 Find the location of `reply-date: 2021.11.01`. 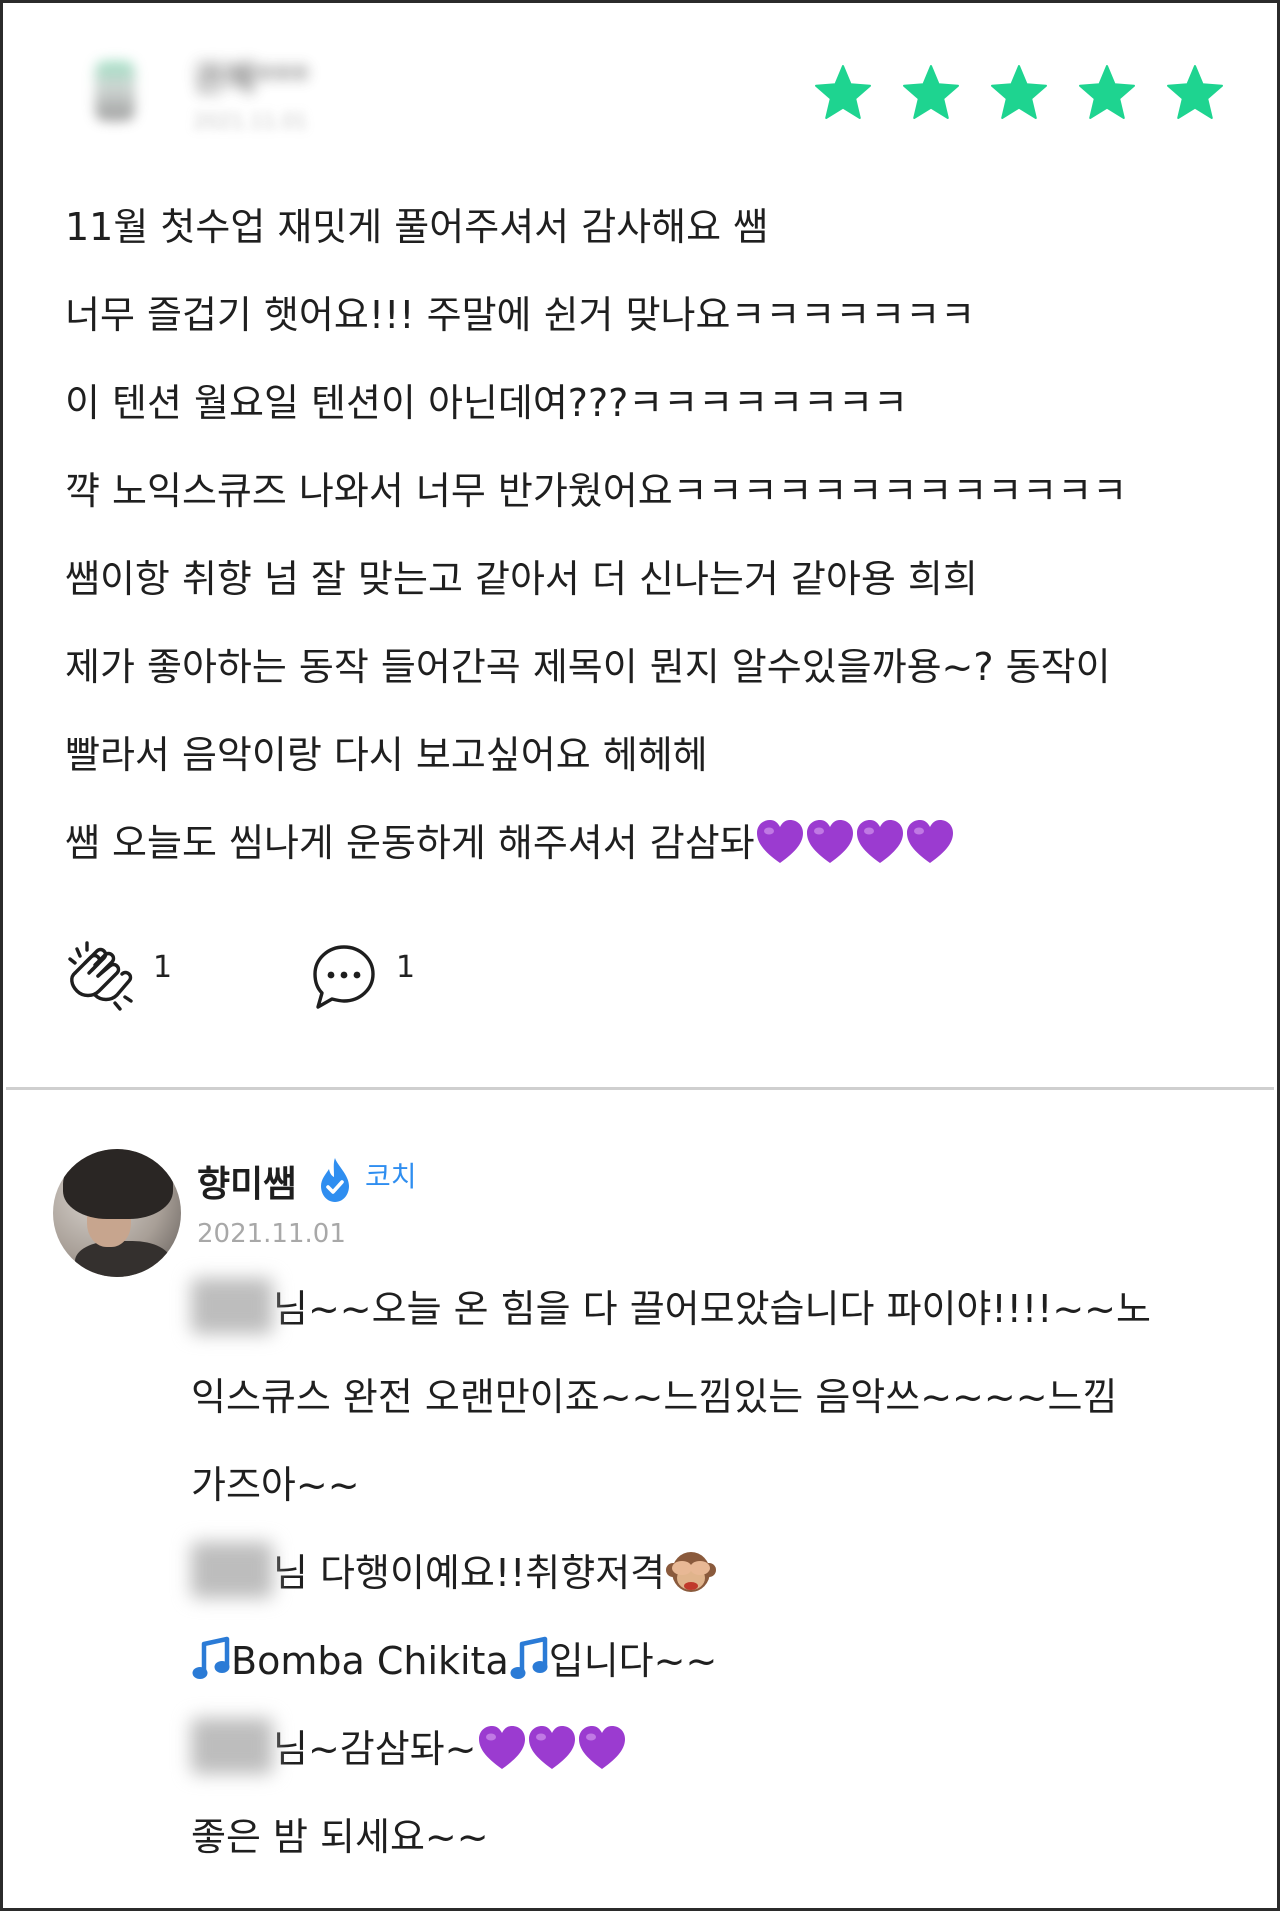

reply-date: 2021.11.01 is located at coordinates (271, 1234).